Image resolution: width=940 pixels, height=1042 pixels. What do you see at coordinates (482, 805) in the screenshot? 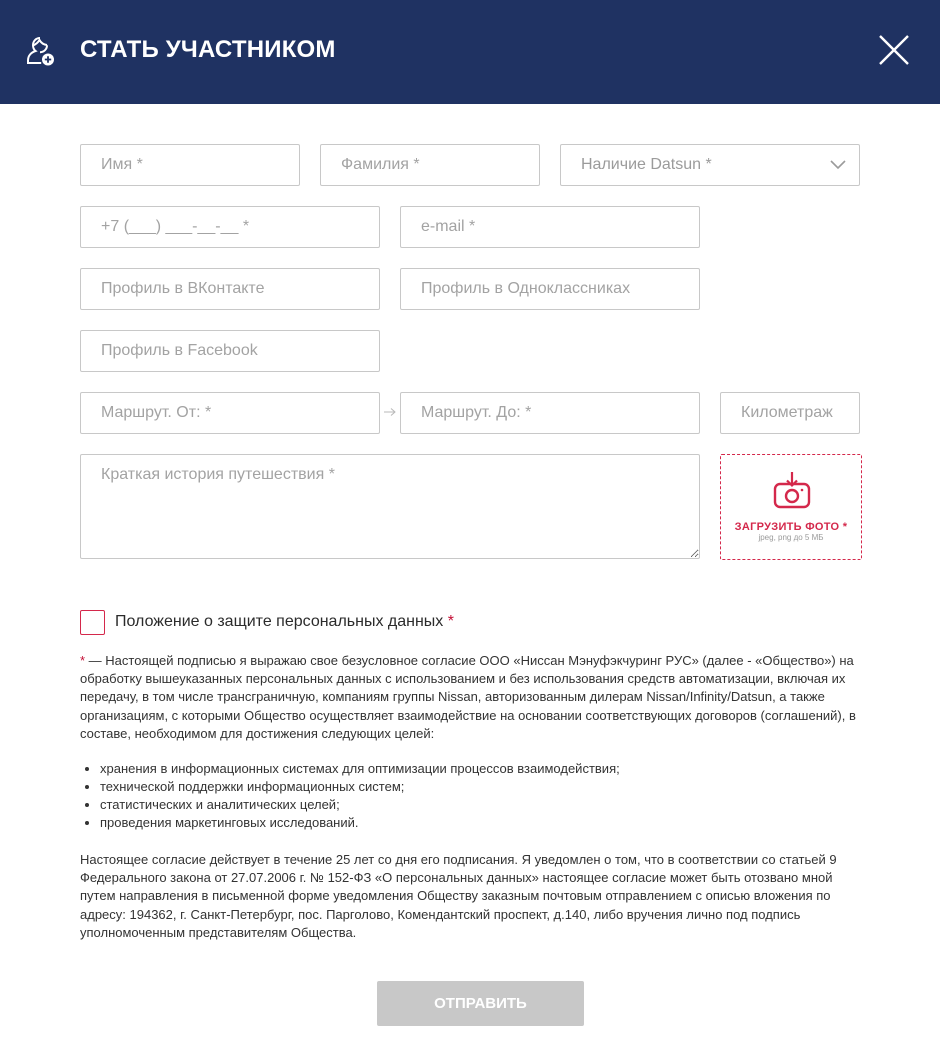
I see `list-item: статистических и аналитических целей;` at bounding box center [482, 805].